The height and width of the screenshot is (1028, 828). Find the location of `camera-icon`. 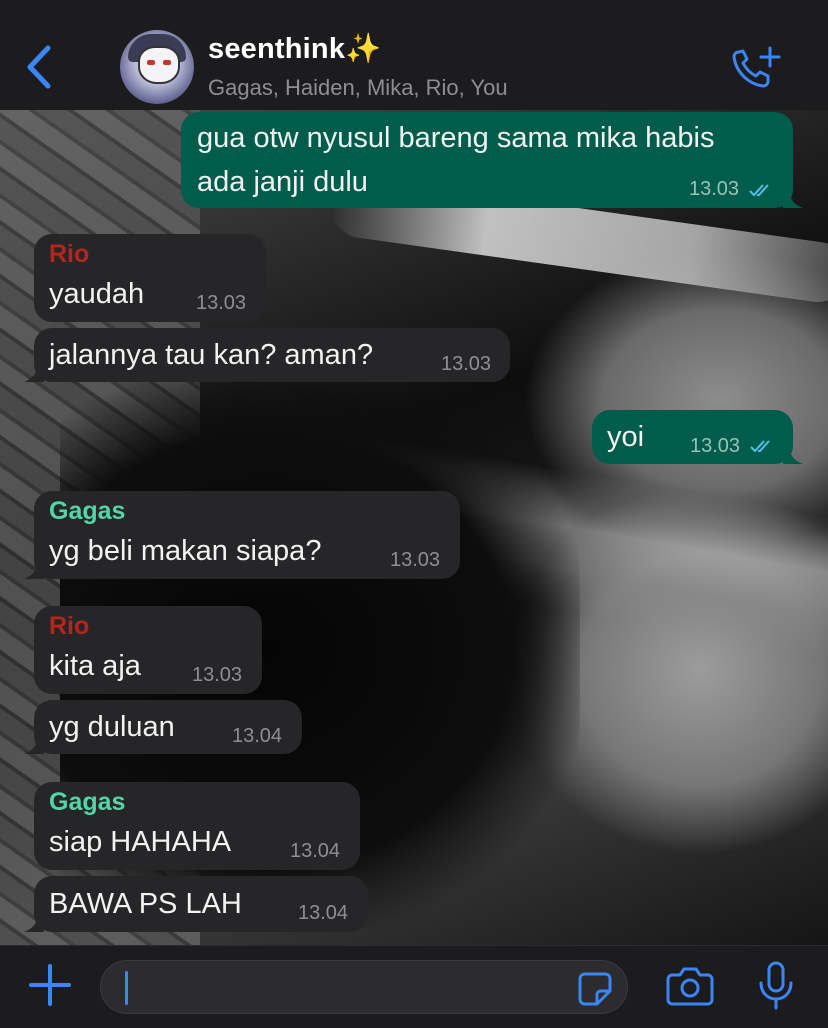

camera-icon is located at coordinates (690, 986).